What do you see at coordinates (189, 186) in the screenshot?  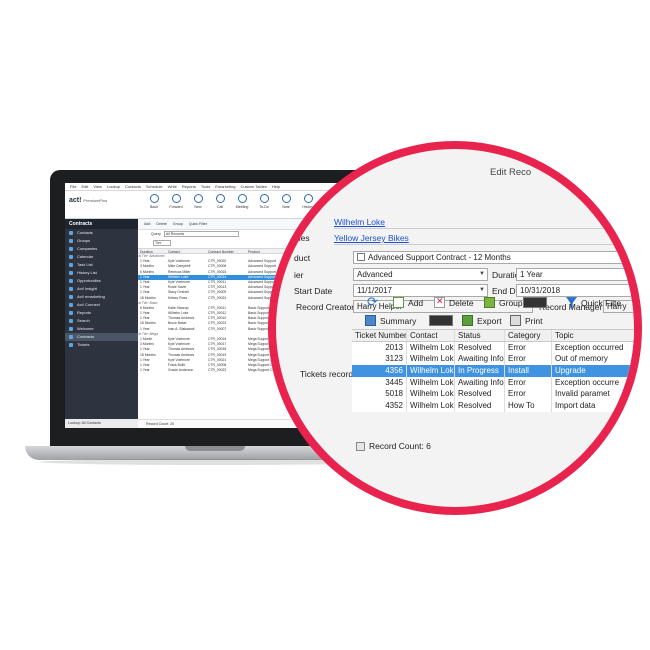 I see `menu-item-reports: Reports` at bounding box center [189, 186].